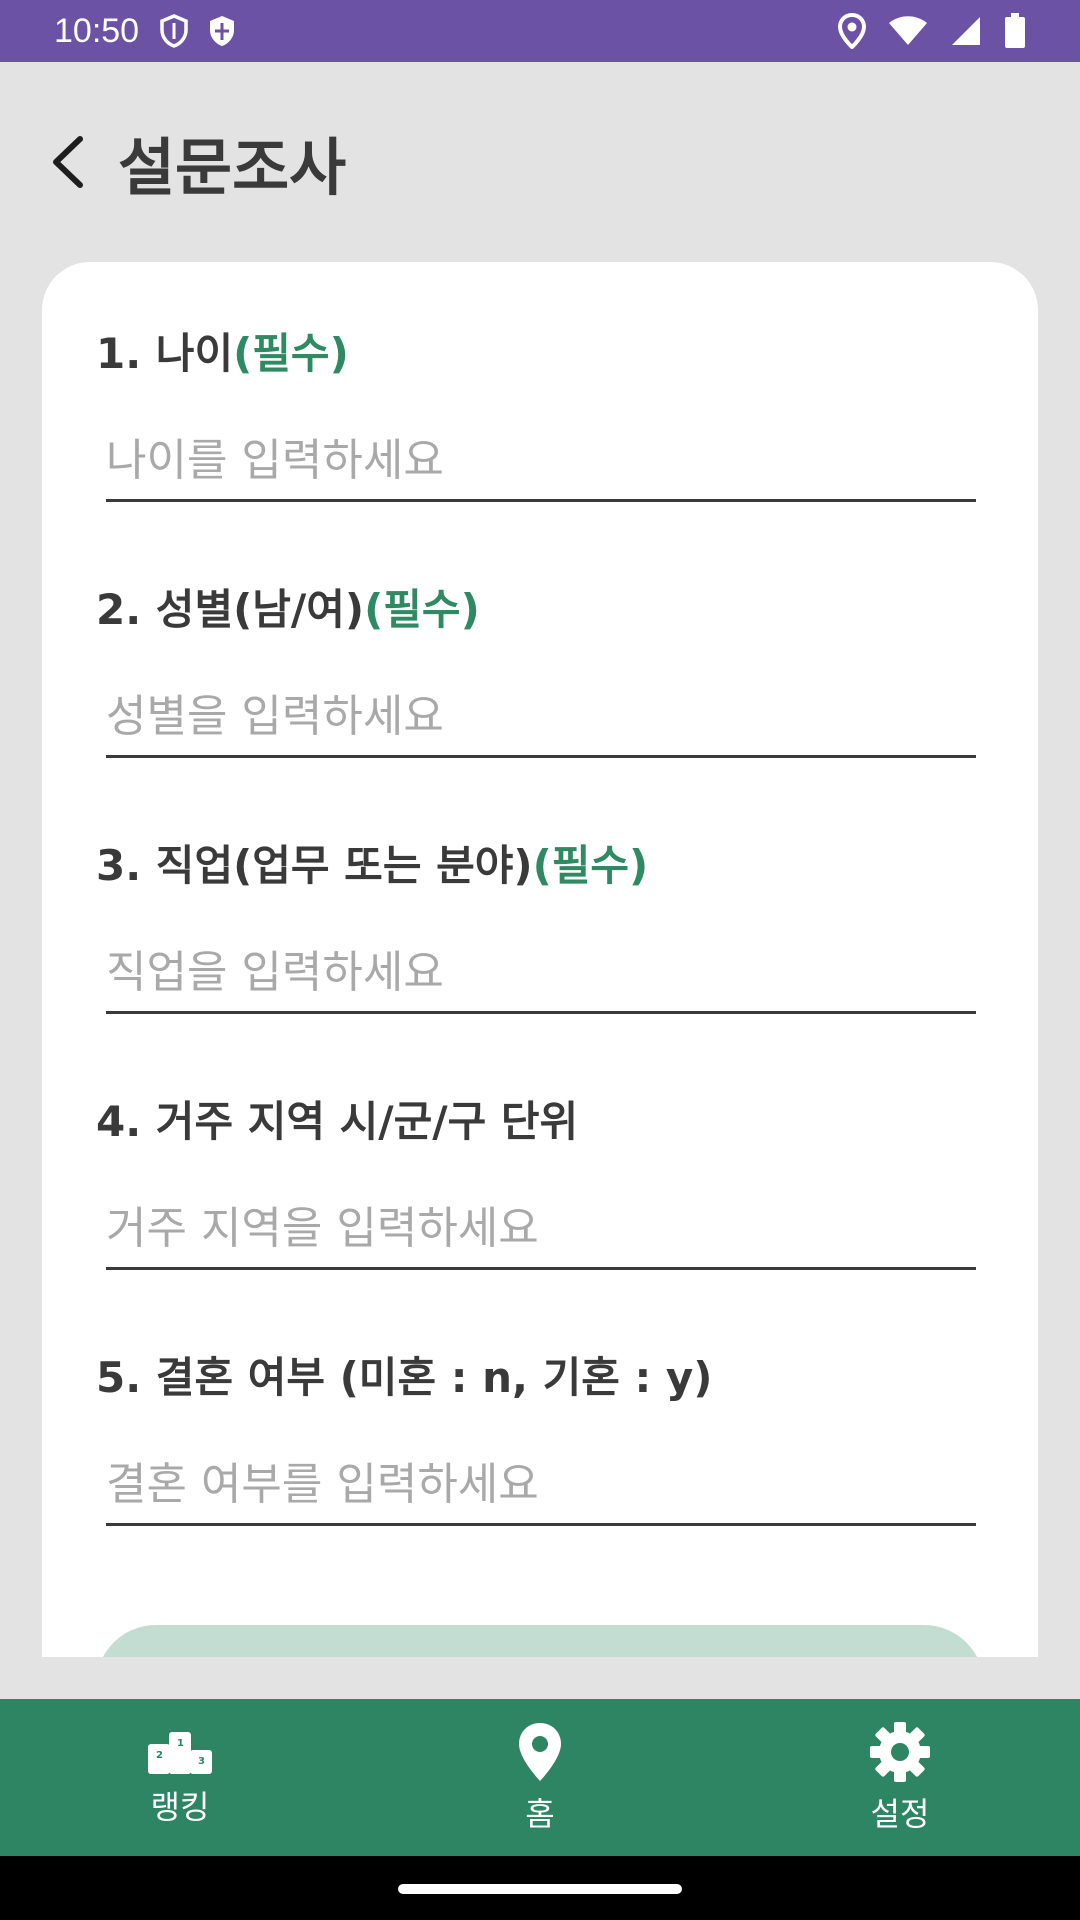  Describe the element at coordinates (536, 925) in the screenshot. I see `question-occupation: 3. 직업(업무 또는 분야)(필수)` at that location.